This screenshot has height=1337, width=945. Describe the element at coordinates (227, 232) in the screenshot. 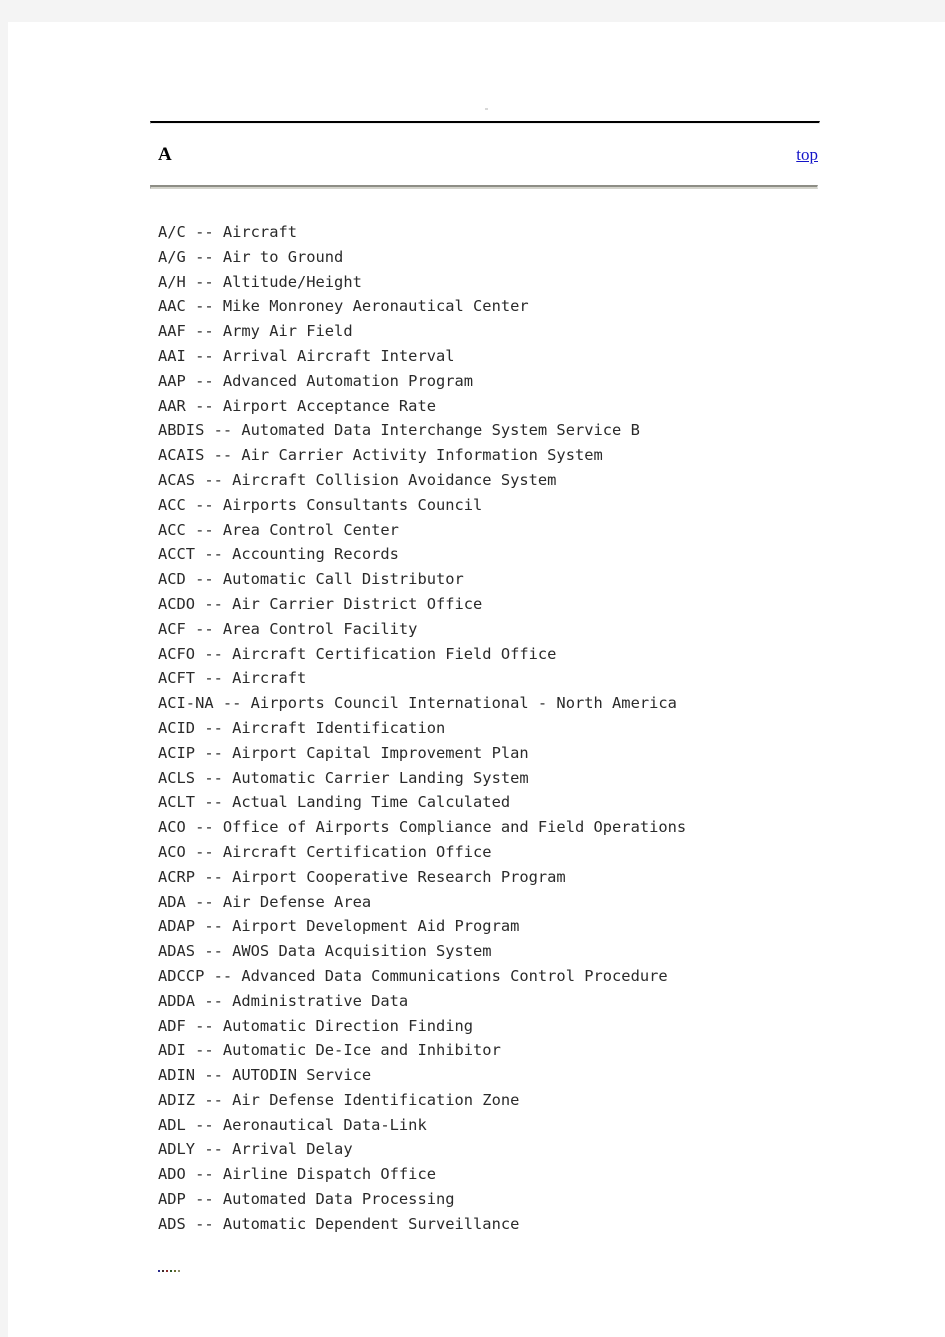

I see `abbreviation-entry: A/C -- Aircraft` at that location.